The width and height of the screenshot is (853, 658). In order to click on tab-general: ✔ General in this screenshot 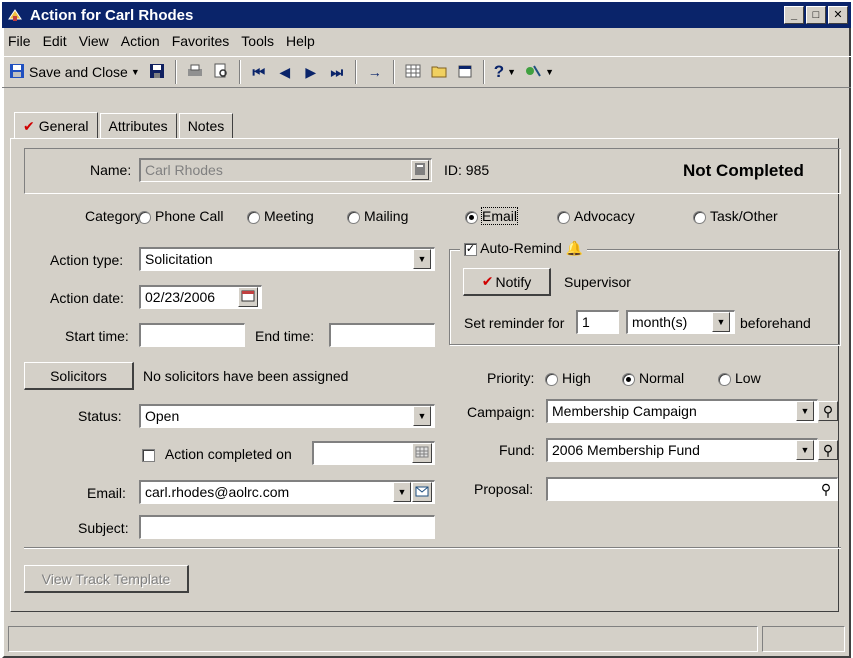, I will do `click(56, 125)`.